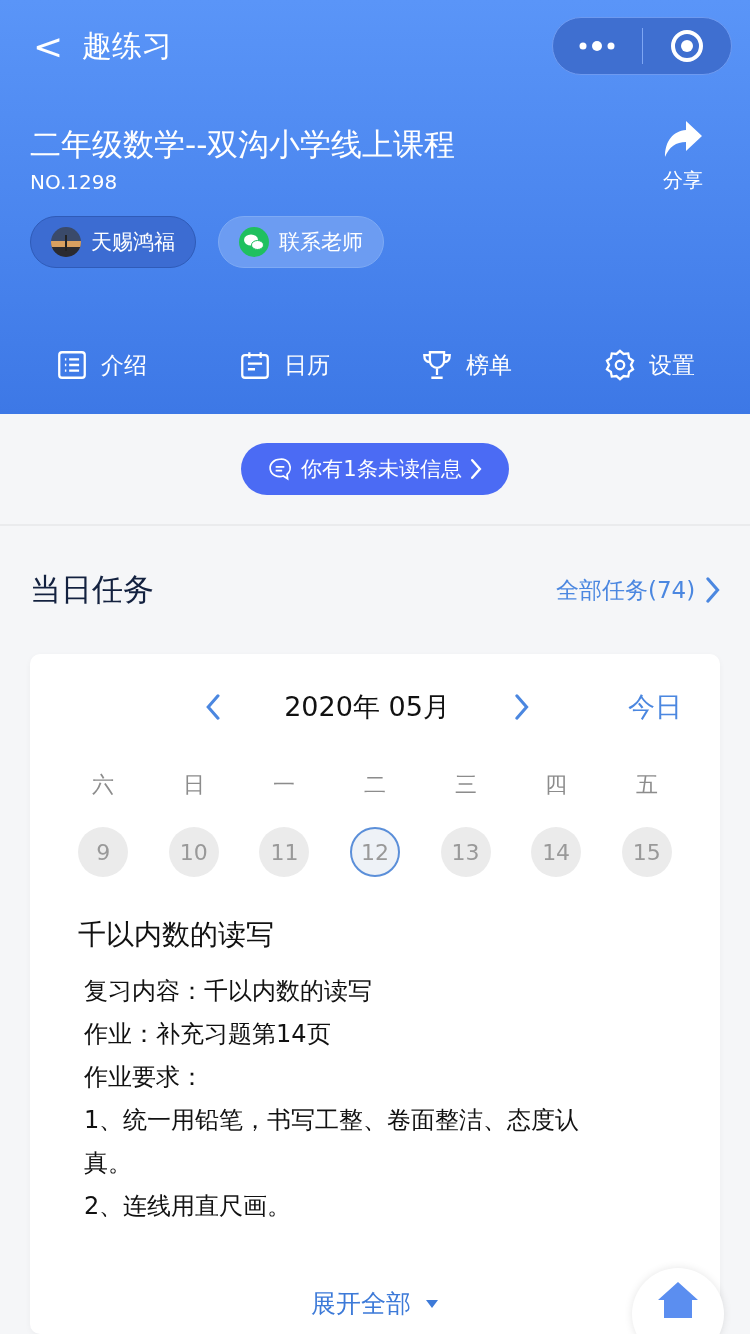 The width and height of the screenshot is (750, 1334). What do you see at coordinates (683, 167) in the screenshot?
I see `share-button: 分享` at bounding box center [683, 167].